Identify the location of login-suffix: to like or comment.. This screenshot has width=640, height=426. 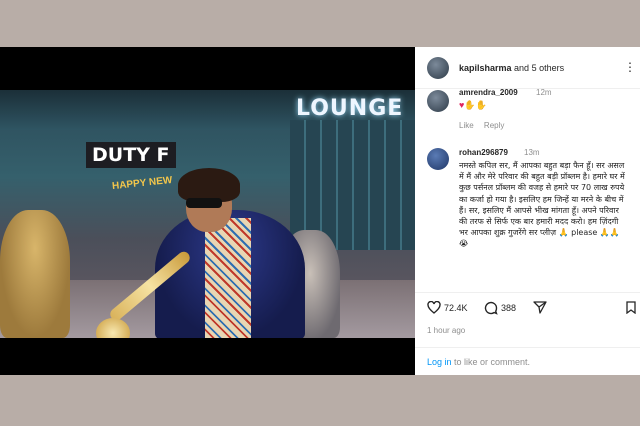
(491, 362).